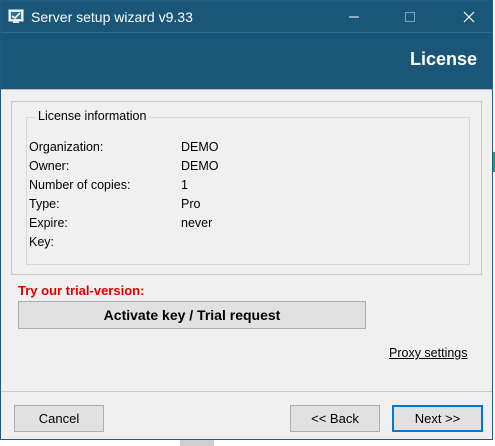 The width and height of the screenshot is (495, 446). What do you see at coordinates (443, 59) in the screenshot?
I see `page-title: License` at bounding box center [443, 59].